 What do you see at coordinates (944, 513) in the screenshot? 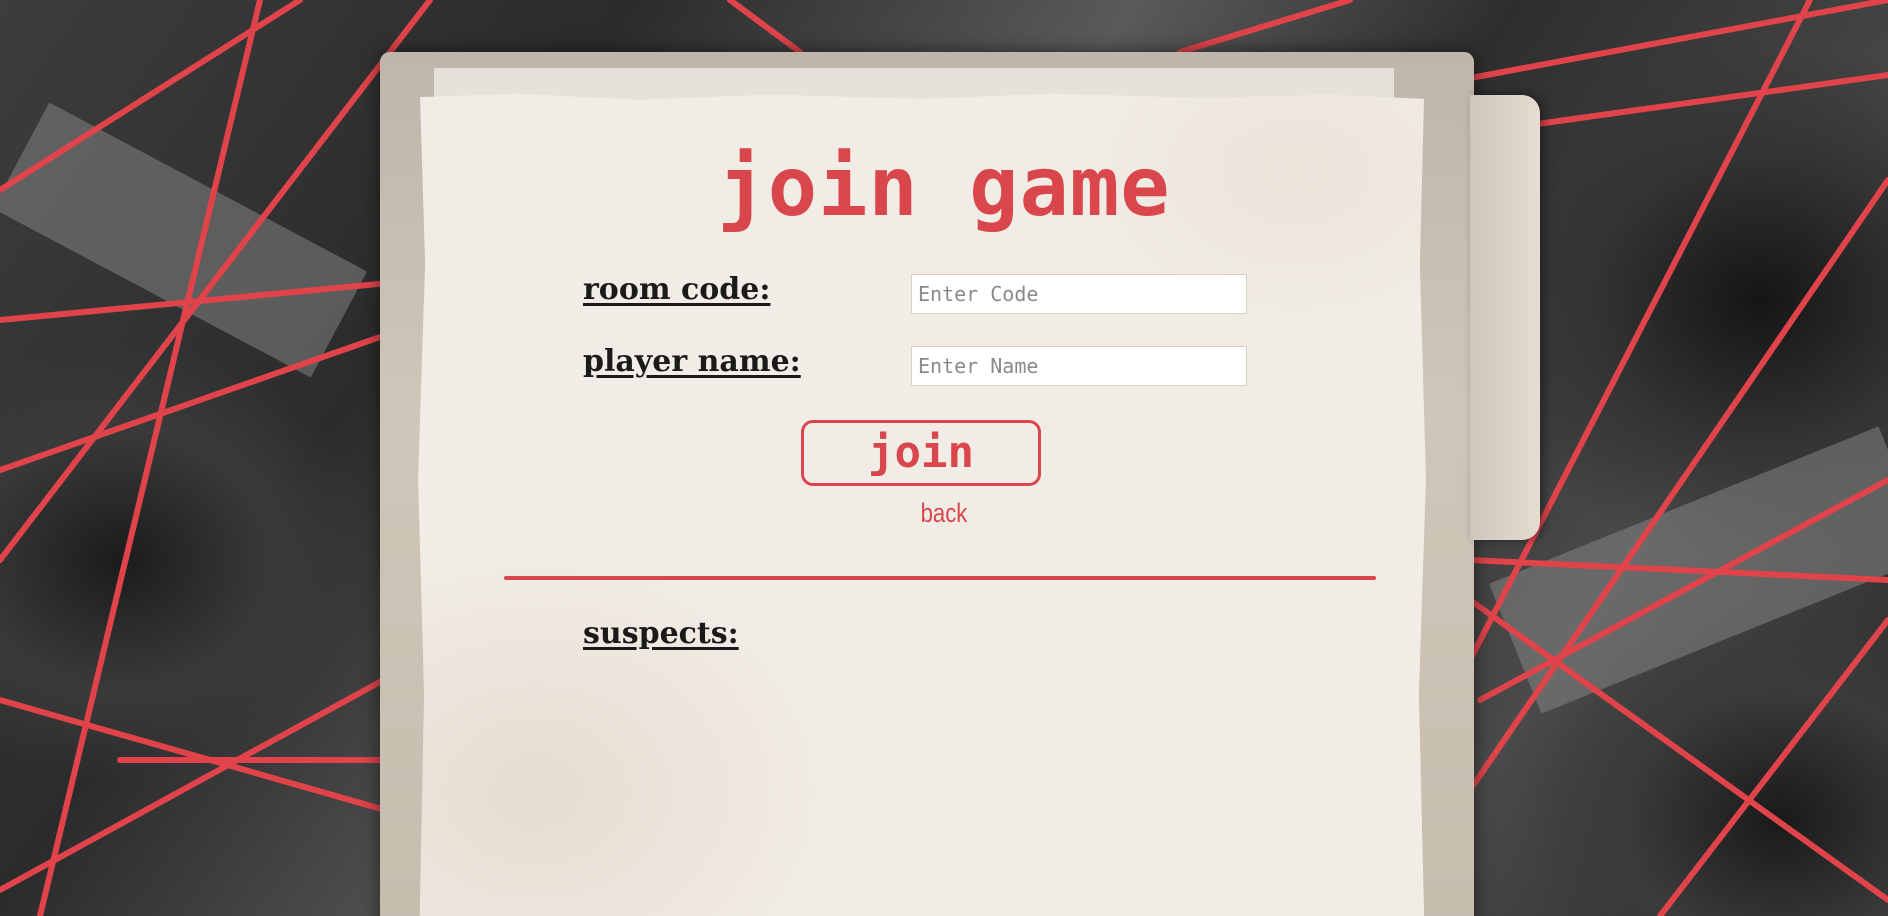
I see `back-link: back` at bounding box center [944, 513].